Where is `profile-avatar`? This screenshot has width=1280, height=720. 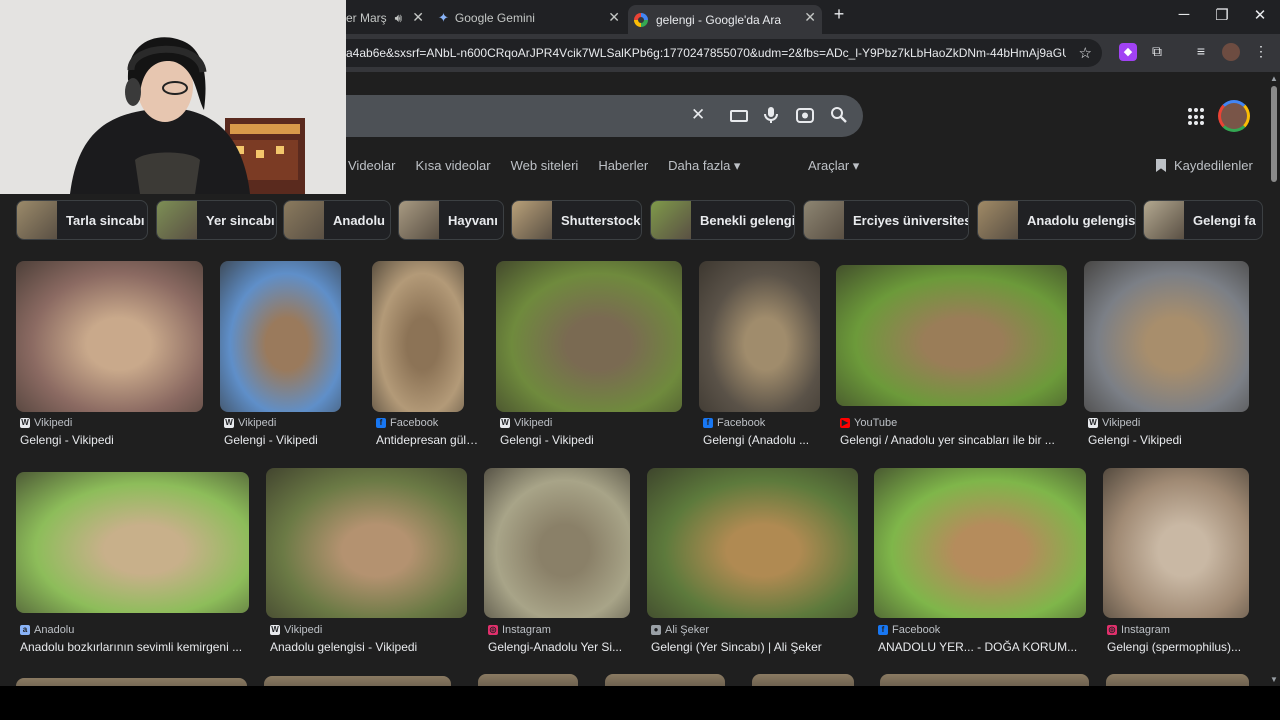 profile-avatar is located at coordinates (1231, 52).